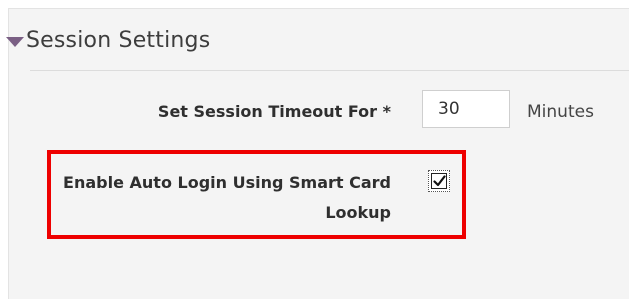 The width and height of the screenshot is (629, 299). What do you see at coordinates (118, 40) in the screenshot?
I see `section-title: Session Settings` at bounding box center [118, 40].